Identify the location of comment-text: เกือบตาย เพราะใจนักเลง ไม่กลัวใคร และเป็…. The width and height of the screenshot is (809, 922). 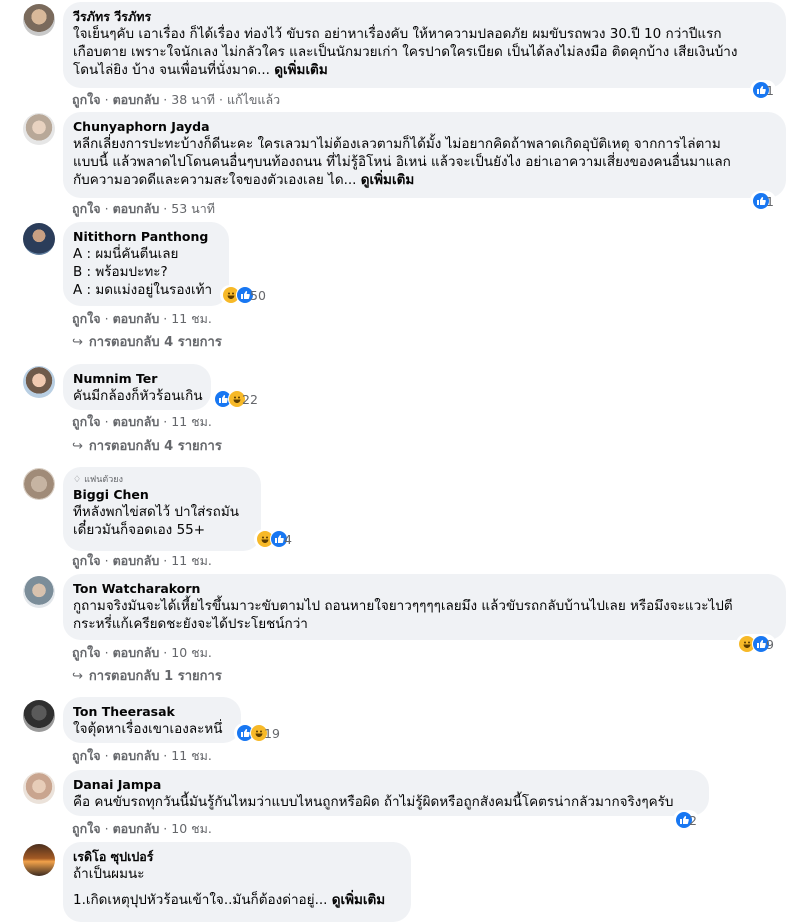
(405, 52).